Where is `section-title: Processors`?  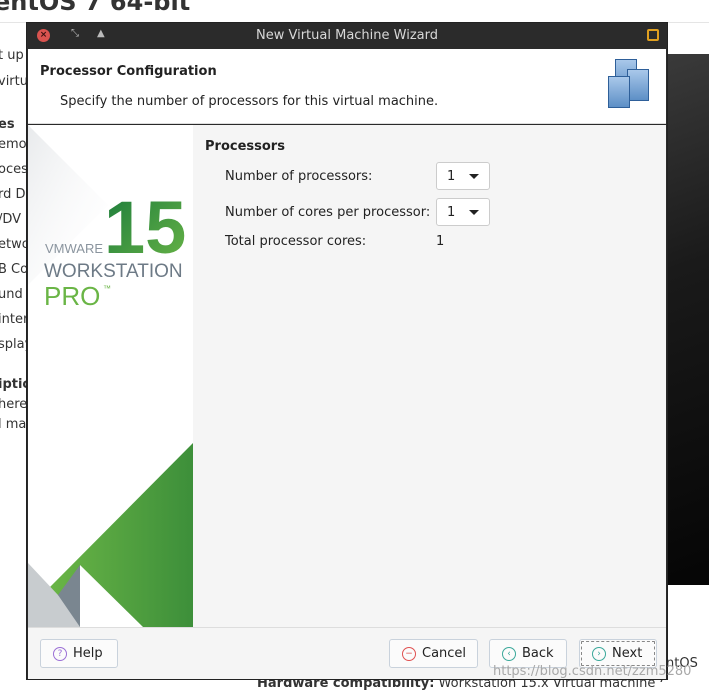 section-title: Processors is located at coordinates (245, 146).